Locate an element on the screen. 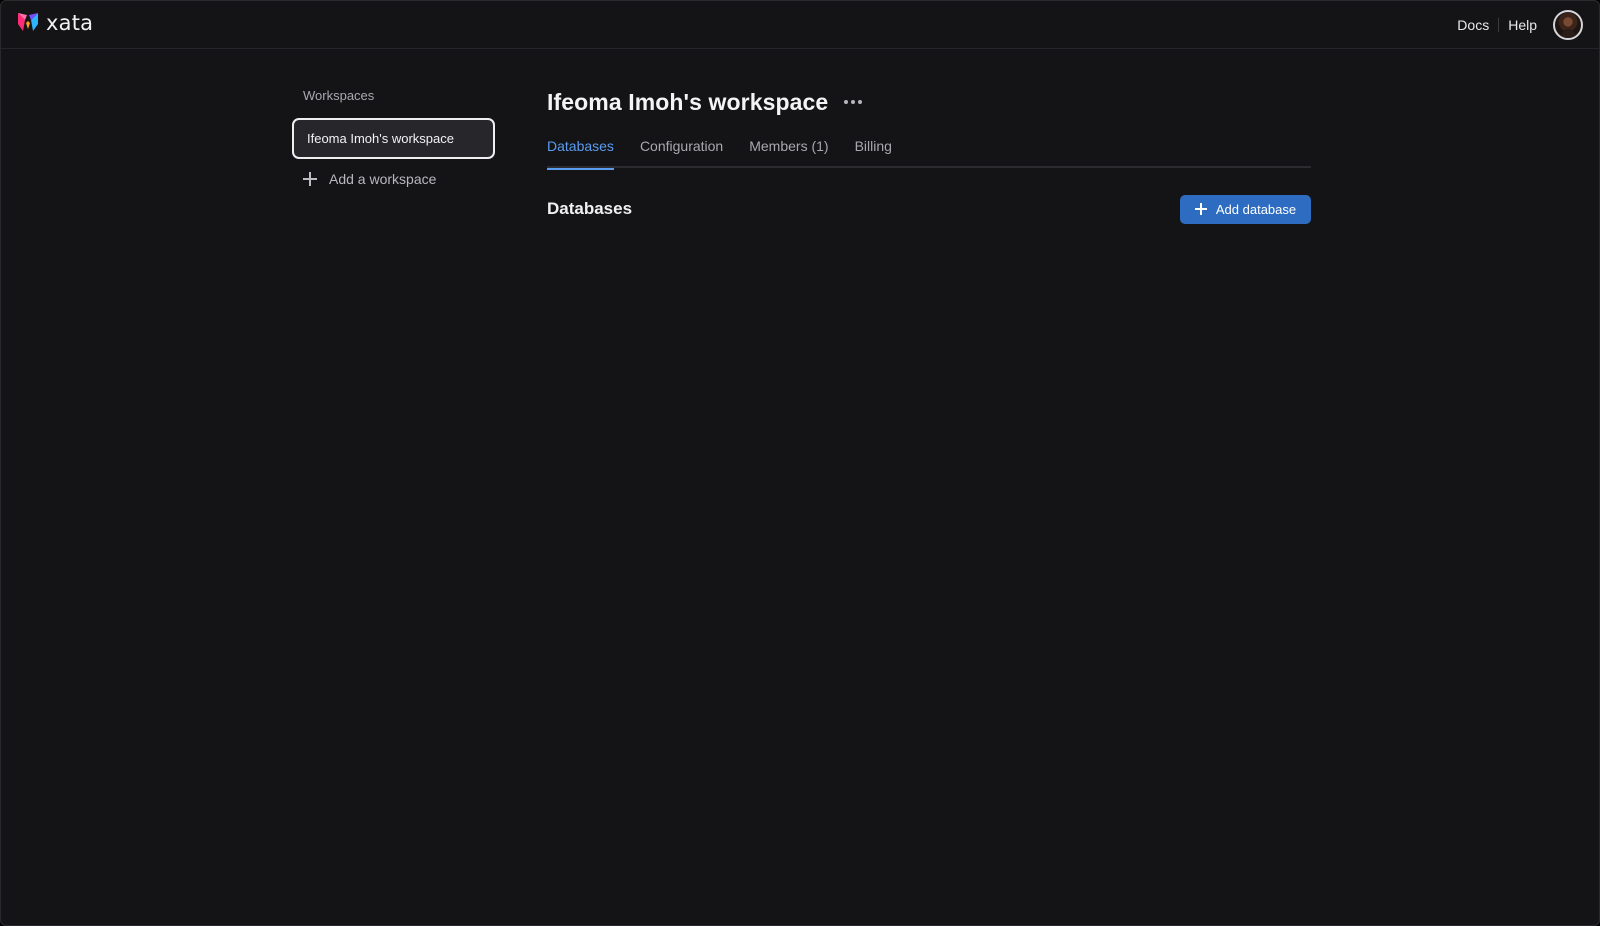 This screenshot has width=1600, height=926. brand-name: xata is located at coordinates (70, 23).